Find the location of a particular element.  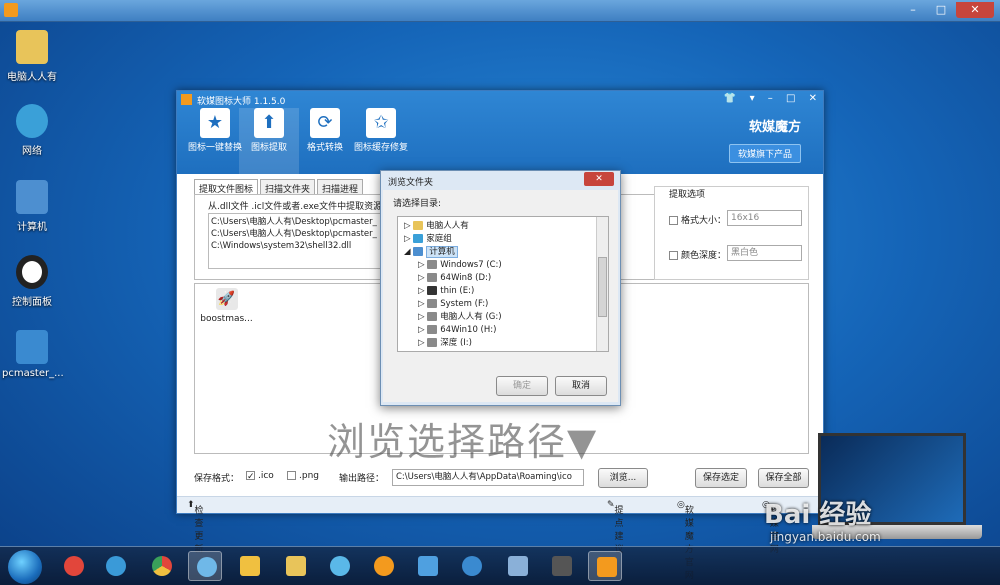

desktop-icon-label: 计算机 is located at coordinates (32, 227).